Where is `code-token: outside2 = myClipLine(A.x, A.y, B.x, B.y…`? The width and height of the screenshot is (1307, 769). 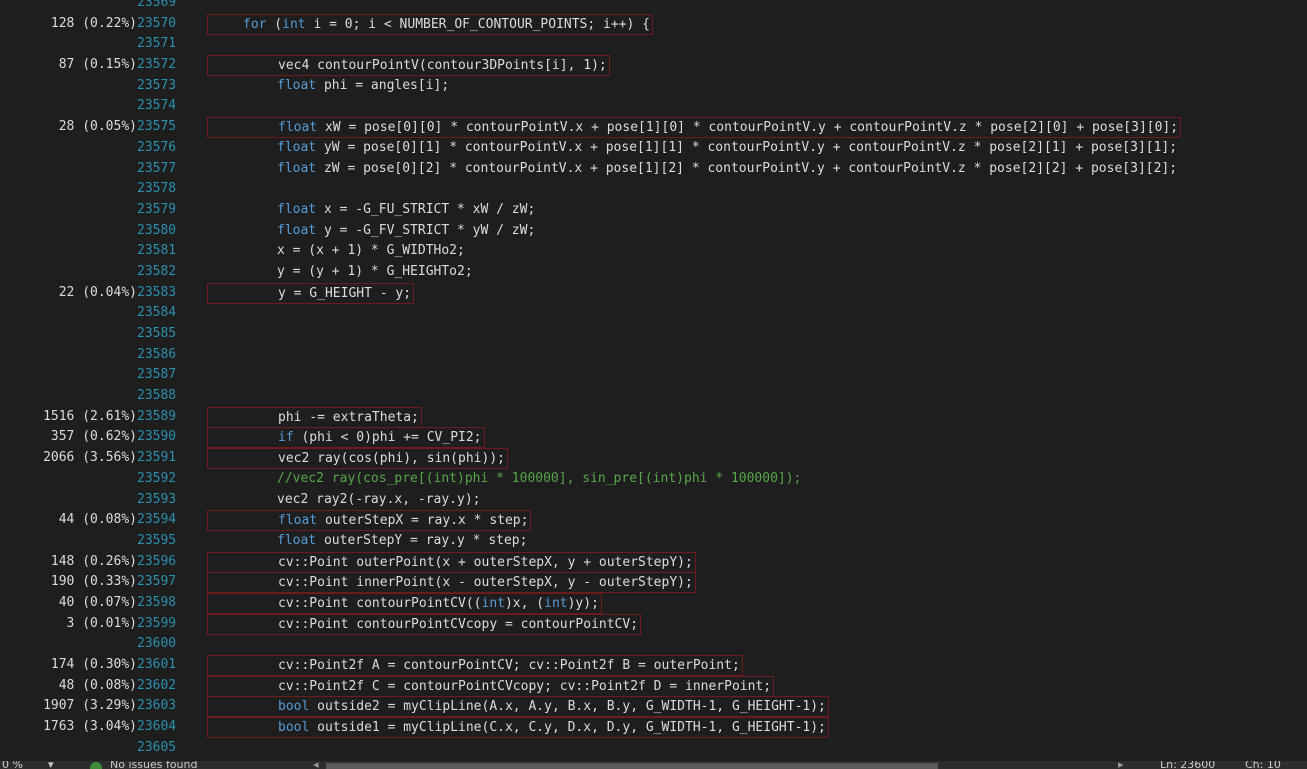
code-token: outside2 = myClipLine(A.x, A.y, B.x, B.y… is located at coordinates (567, 707).